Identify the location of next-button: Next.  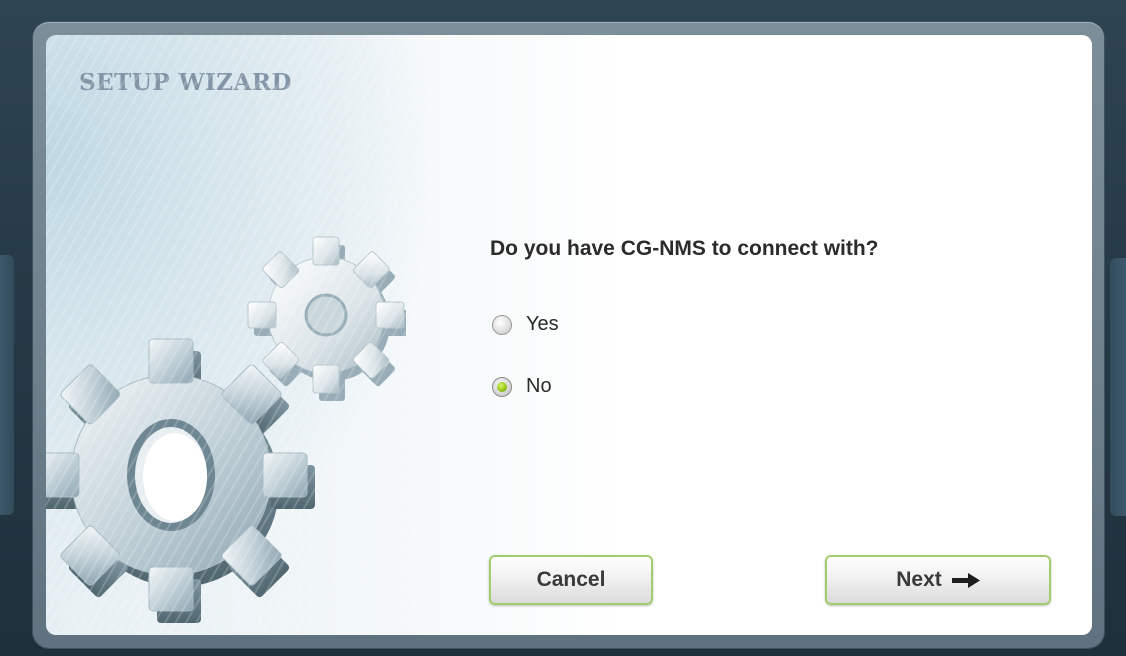
(938, 580).